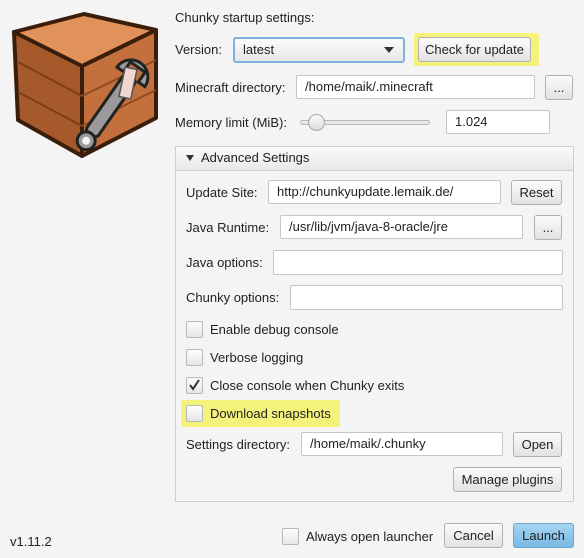  What do you see at coordinates (85, 85) in the screenshot?
I see `chunky-logo` at bounding box center [85, 85].